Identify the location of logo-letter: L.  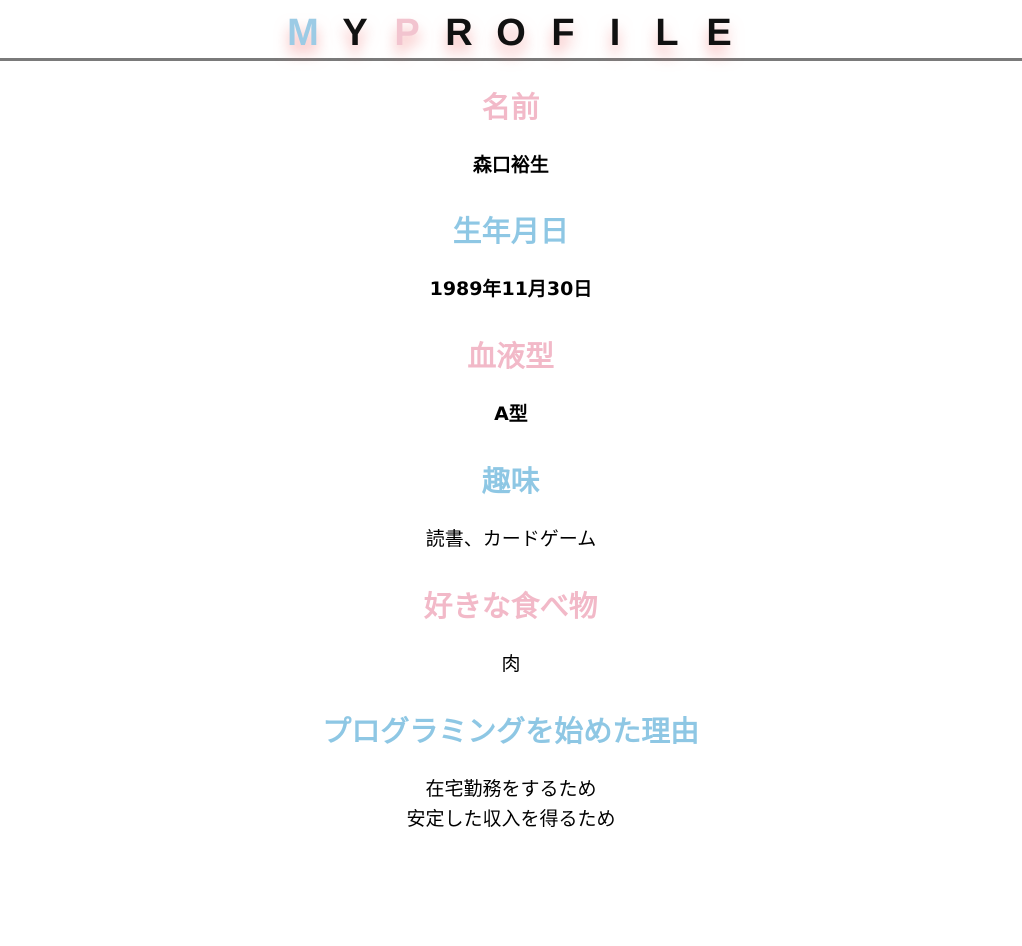
(667, 33).